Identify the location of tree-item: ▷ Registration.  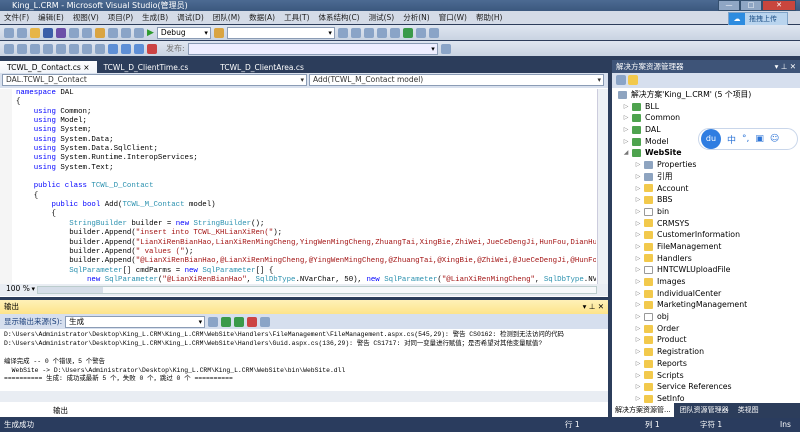
(706, 352).